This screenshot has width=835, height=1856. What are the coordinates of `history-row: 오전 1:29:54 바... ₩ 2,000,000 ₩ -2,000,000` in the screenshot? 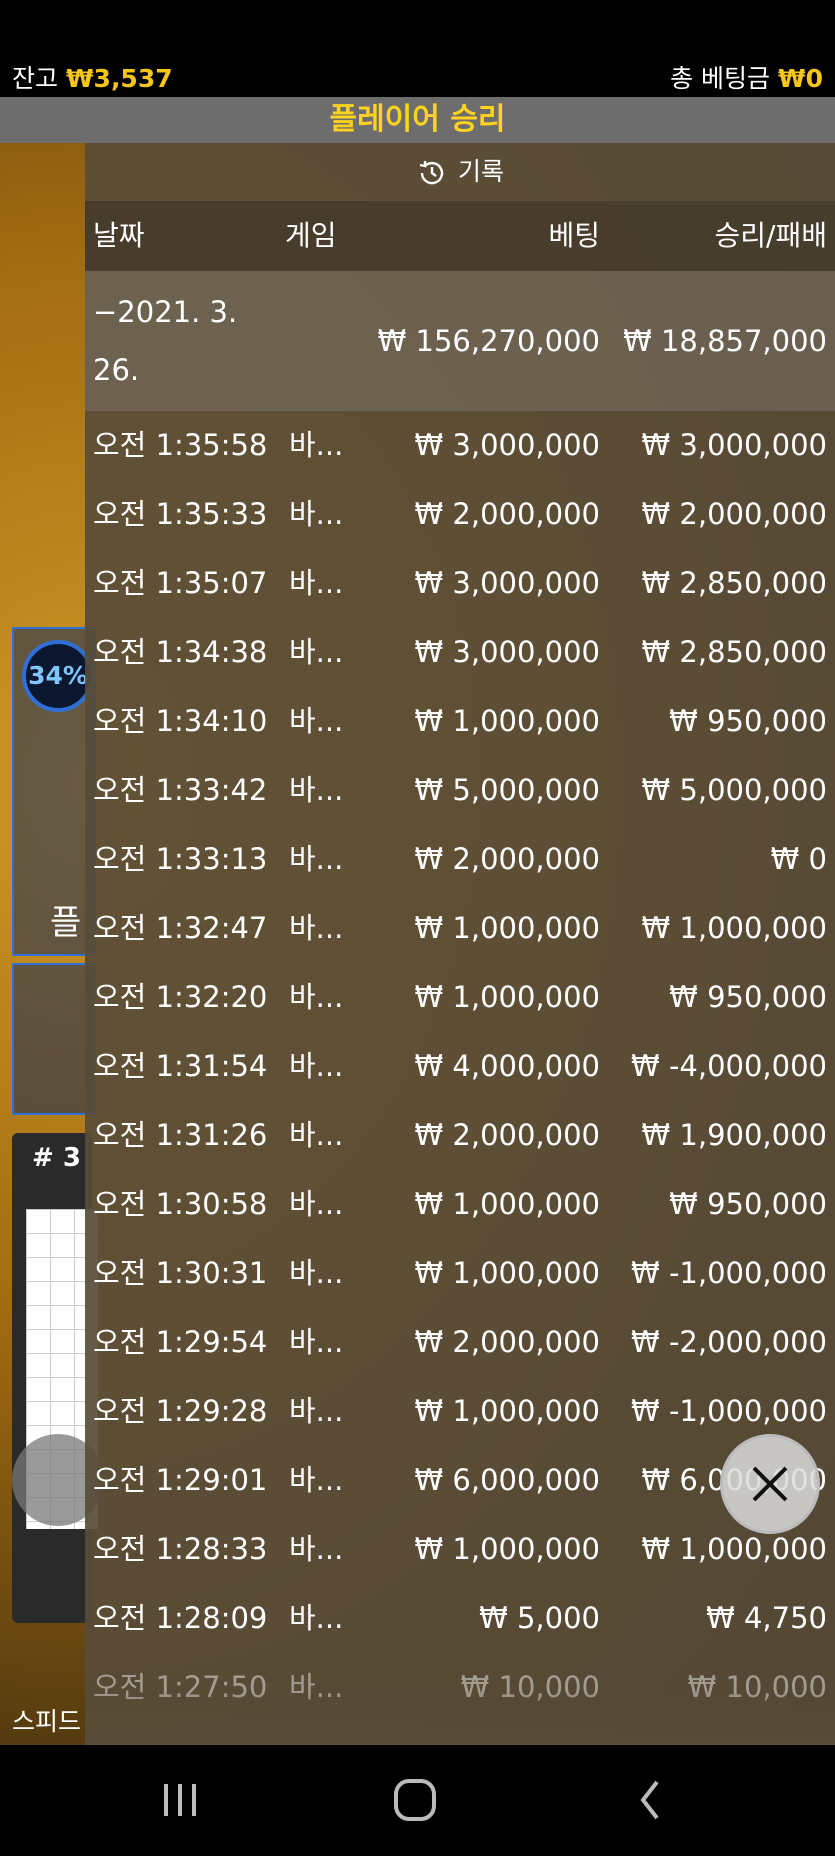 It's located at (460, 1342).